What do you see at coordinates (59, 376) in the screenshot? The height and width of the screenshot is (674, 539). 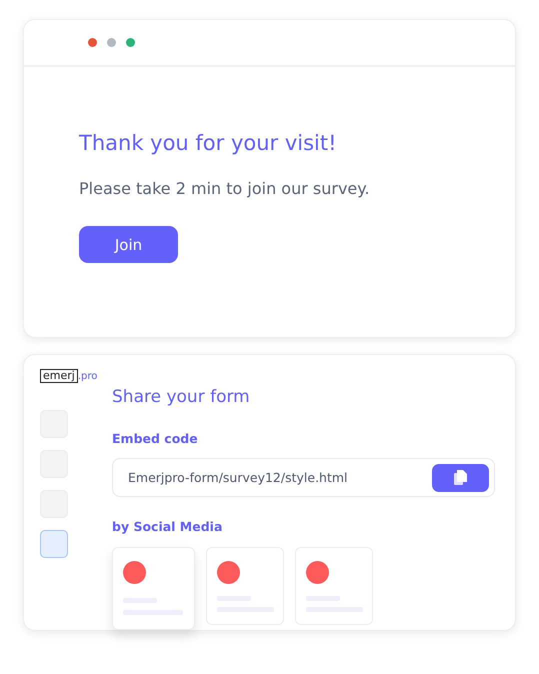 I see `logo-wordmark: emerj` at bounding box center [59, 376].